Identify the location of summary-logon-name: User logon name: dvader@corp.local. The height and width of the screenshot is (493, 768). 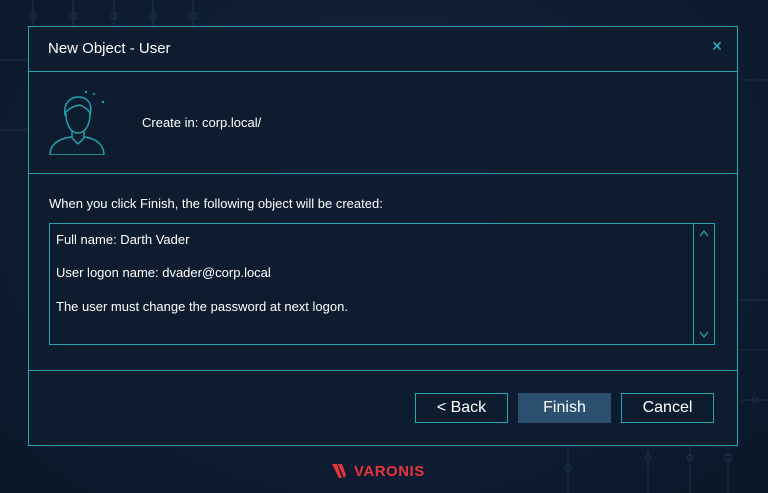
(163, 272).